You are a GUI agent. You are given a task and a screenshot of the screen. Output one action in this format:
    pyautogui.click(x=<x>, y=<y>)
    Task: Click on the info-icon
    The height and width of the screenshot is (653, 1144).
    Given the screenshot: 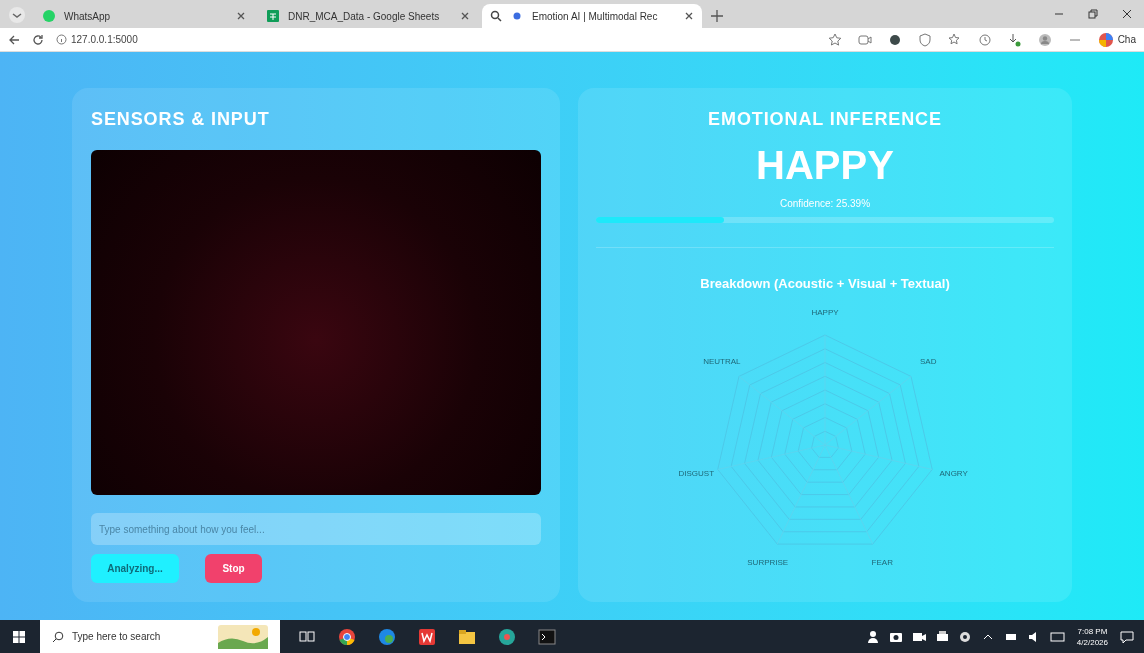 What is the action you would take?
    pyautogui.click(x=61, y=39)
    